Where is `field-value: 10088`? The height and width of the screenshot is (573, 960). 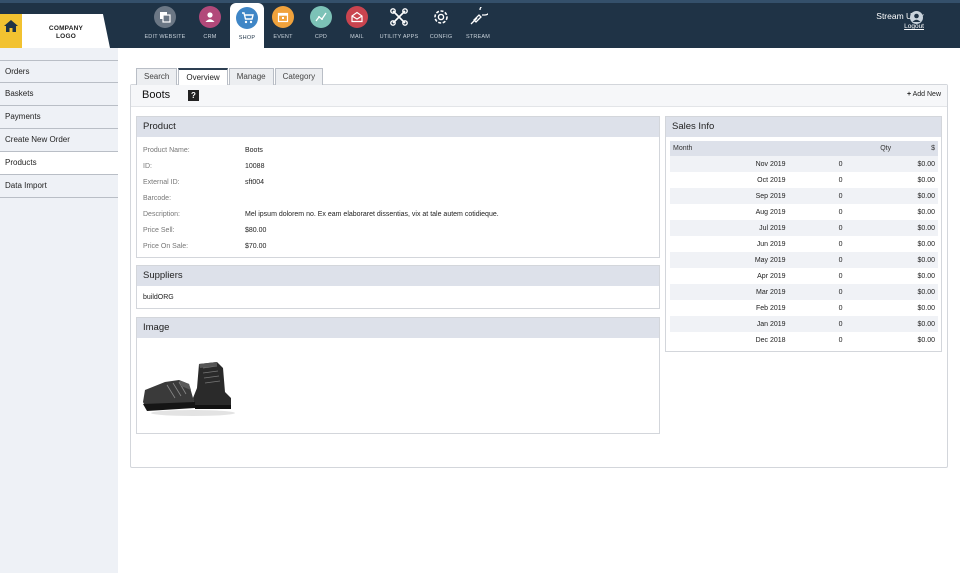
field-value: 10088 is located at coordinates (255, 166).